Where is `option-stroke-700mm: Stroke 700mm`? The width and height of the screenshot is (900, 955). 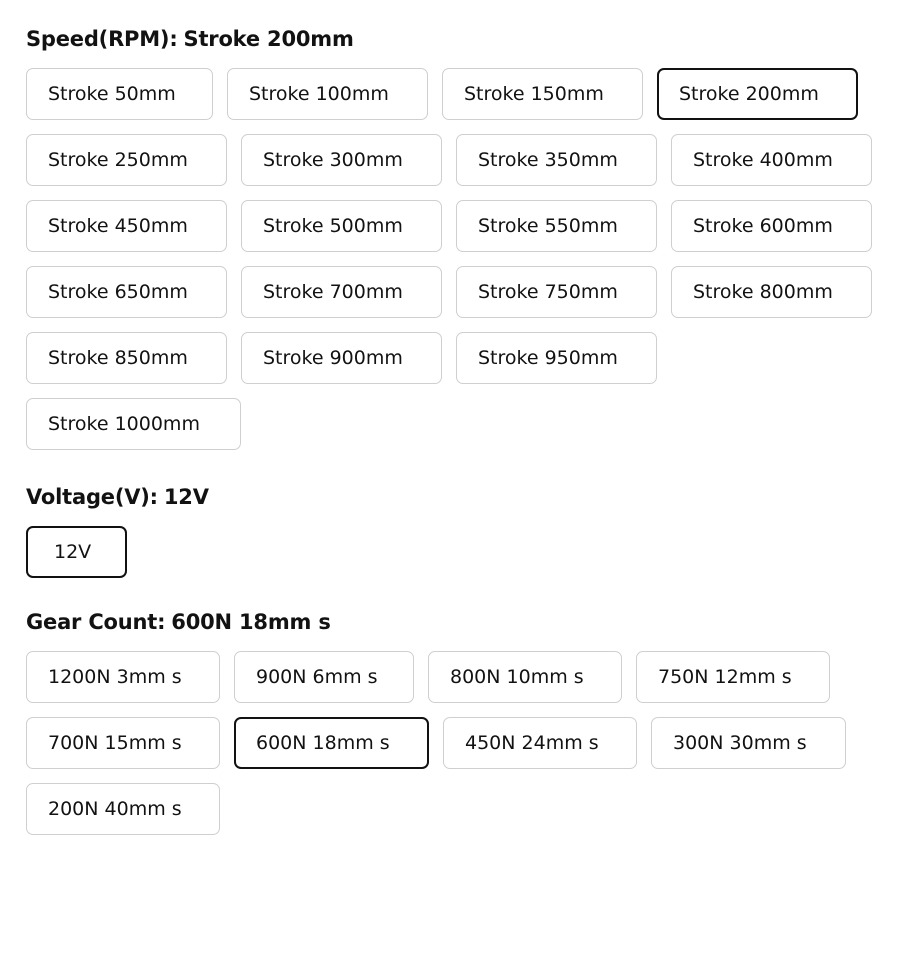
option-stroke-700mm: Stroke 700mm is located at coordinates (341, 292).